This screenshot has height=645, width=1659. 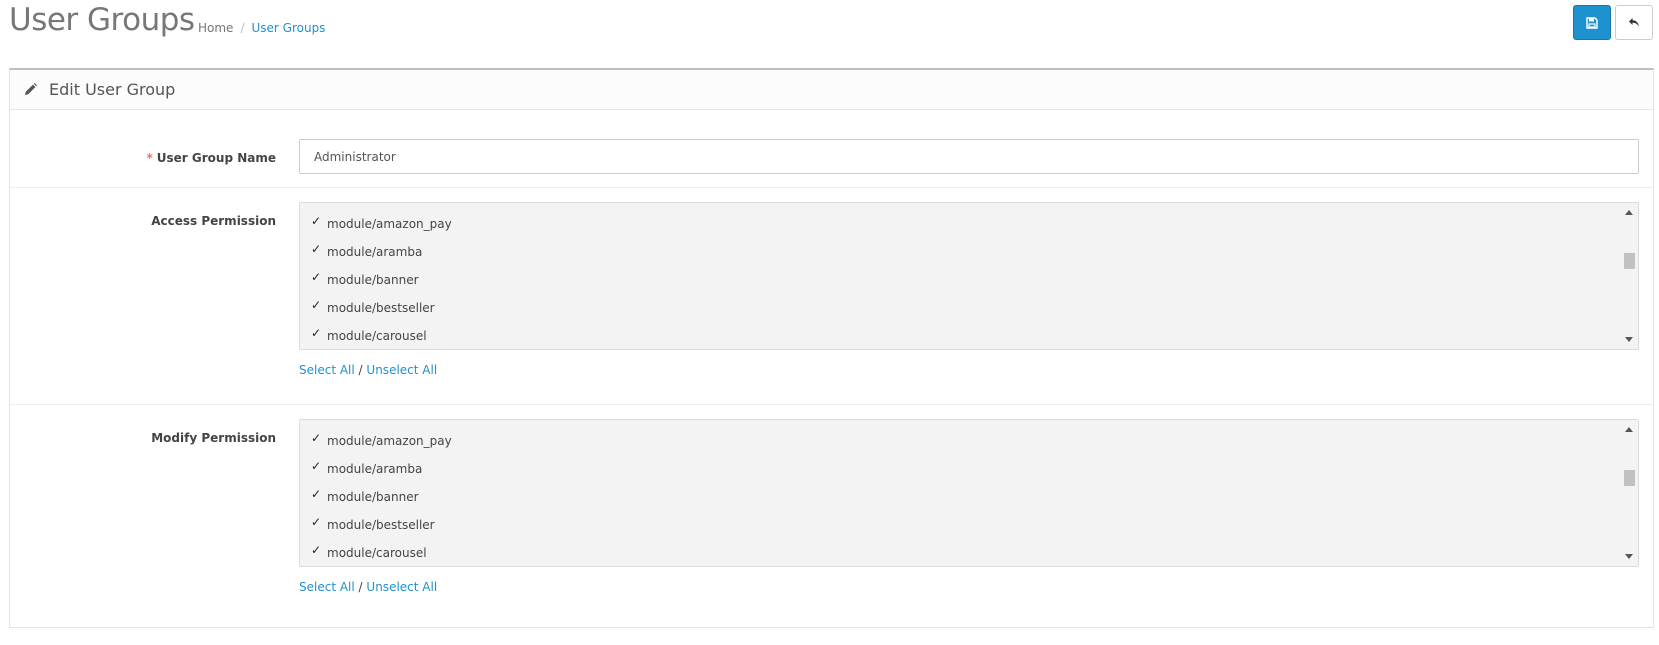 What do you see at coordinates (215, 28) in the screenshot?
I see `breadcrumb-home-link: Home` at bounding box center [215, 28].